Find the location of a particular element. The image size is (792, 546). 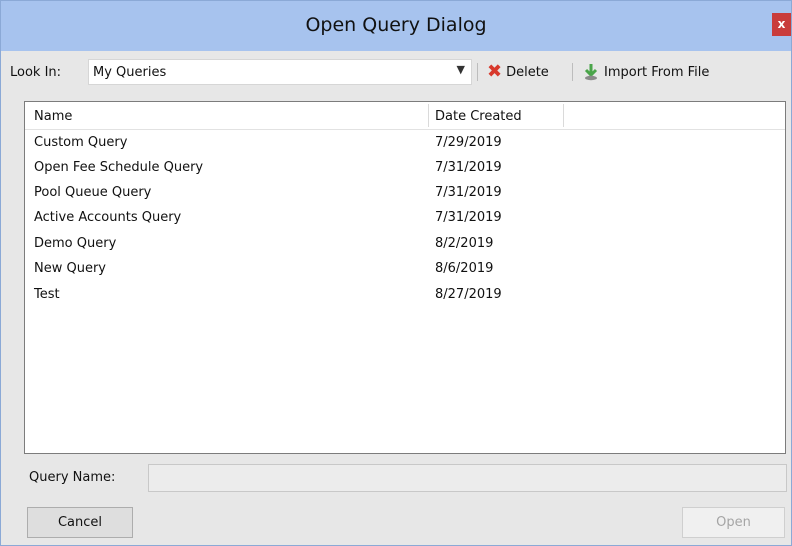

delete-x-icon: ✖ is located at coordinates (495, 71).